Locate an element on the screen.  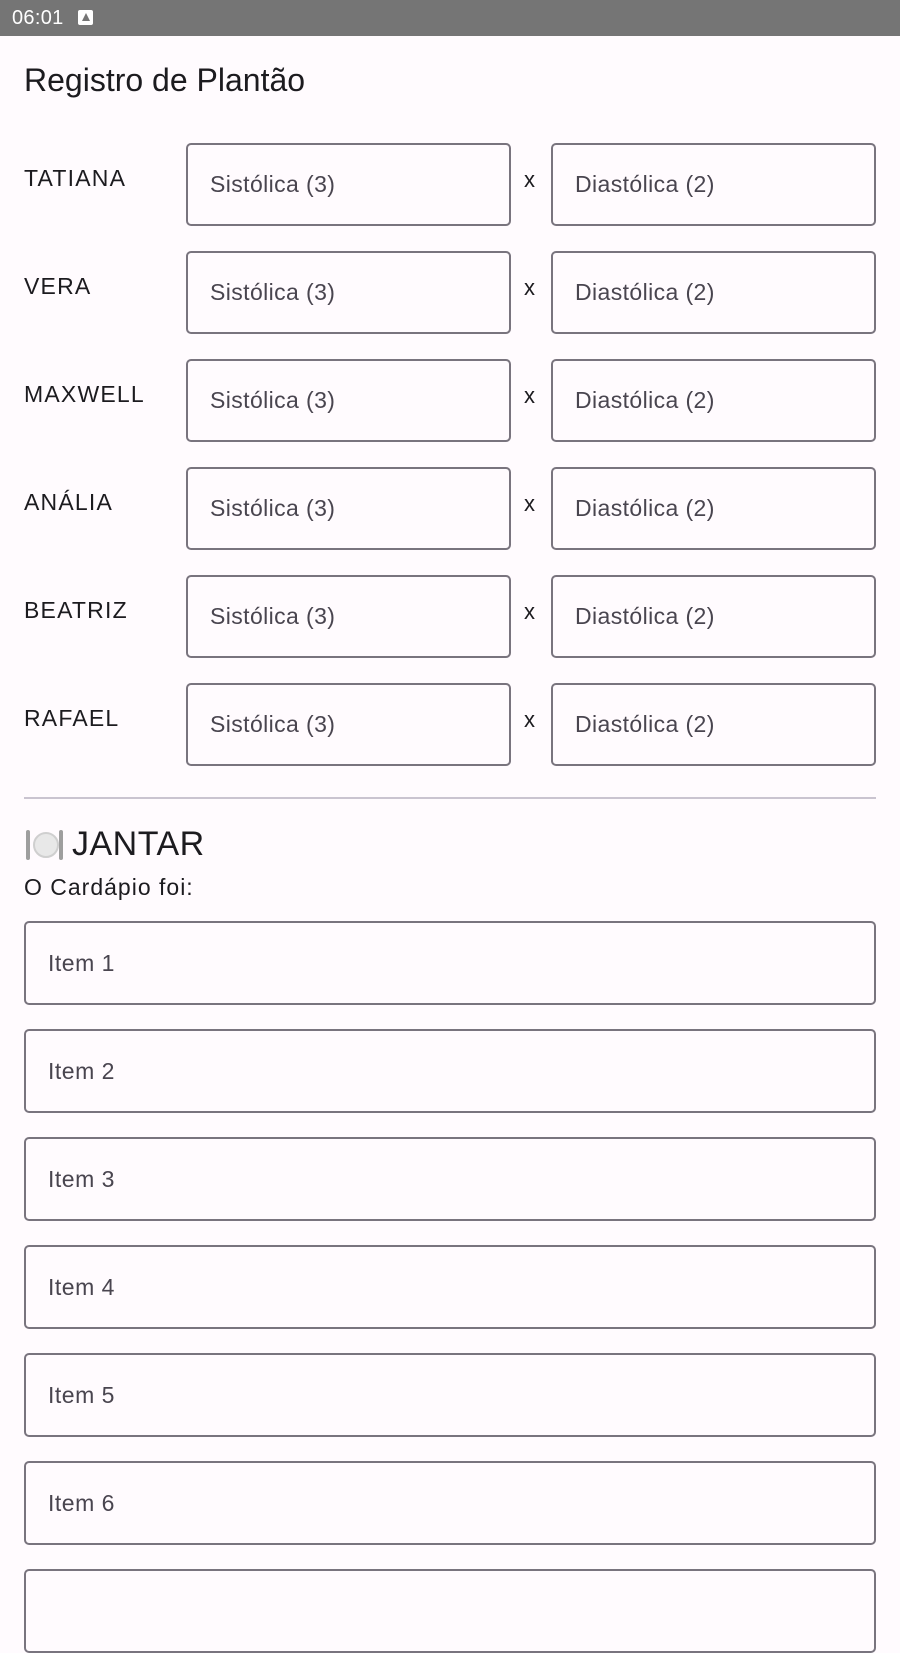
plate-cutlery-icon is located at coordinates (44, 844).